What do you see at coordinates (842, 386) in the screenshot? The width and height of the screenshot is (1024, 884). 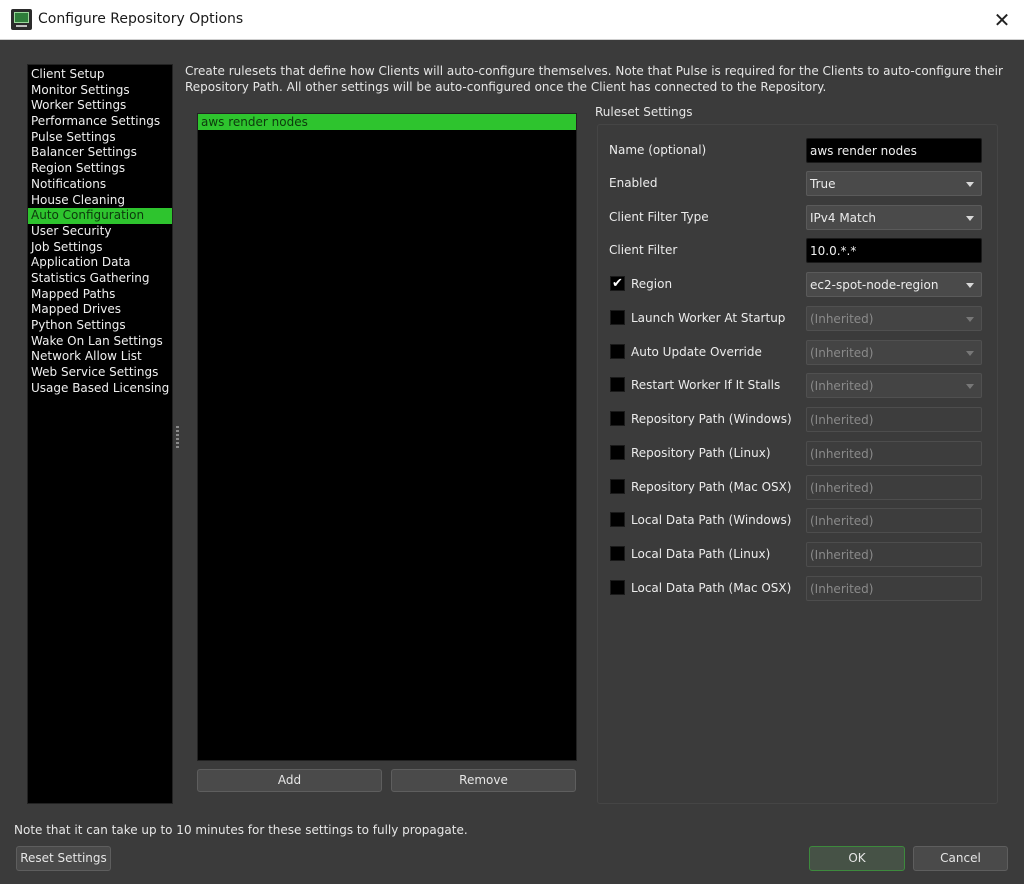 I see `restart-worker-if-it-stalls-value: (Inherited)` at bounding box center [842, 386].